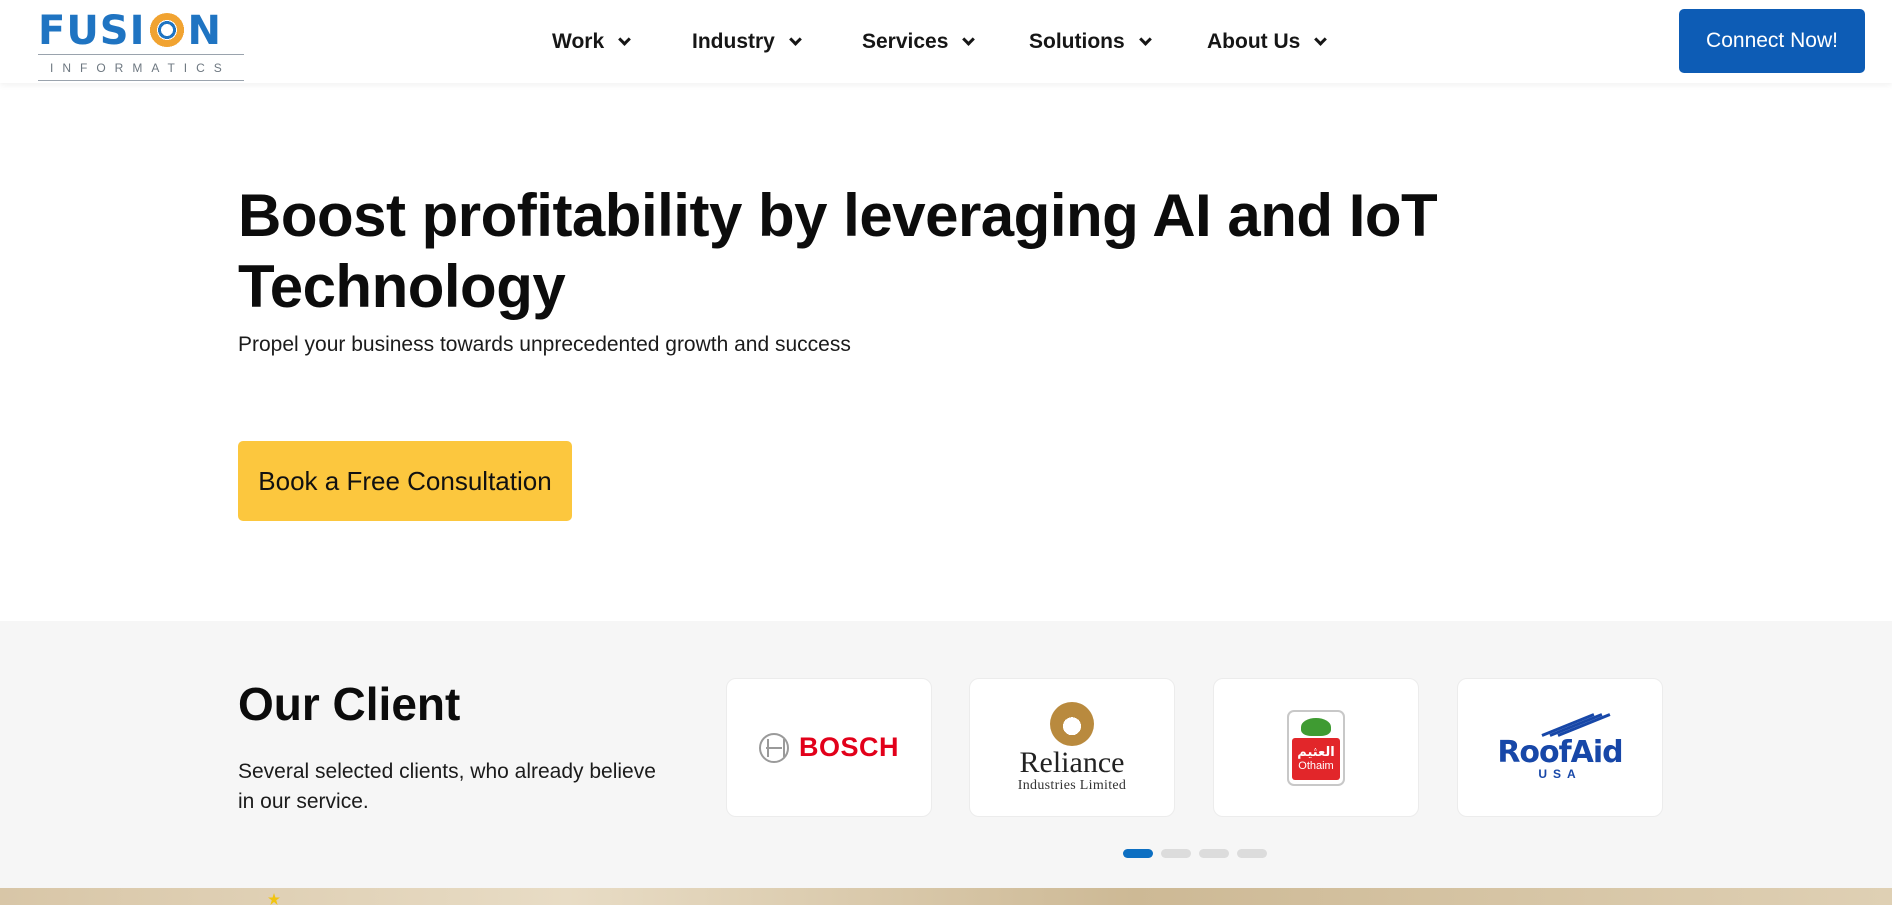 This screenshot has width=1892, height=905. I want to click on connect-now-button: Connect Now!, so click(1772, 41).